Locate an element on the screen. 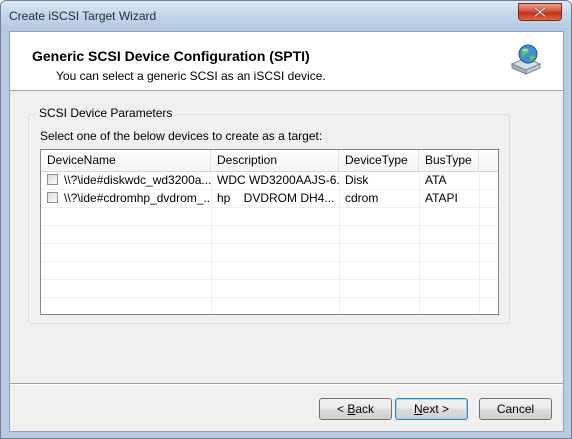 The width and height of the screenshot is (572, 439). column-header-devicename: DeviceName is located at coordinates (126, 160).